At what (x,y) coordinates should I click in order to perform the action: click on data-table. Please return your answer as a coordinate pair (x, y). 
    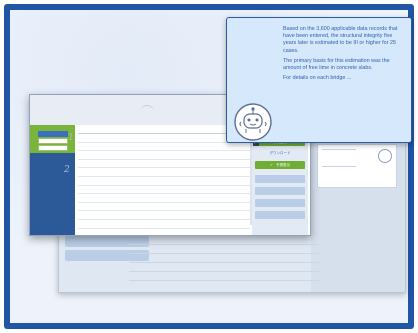
    Looking at the image, I should click on (164, 177).